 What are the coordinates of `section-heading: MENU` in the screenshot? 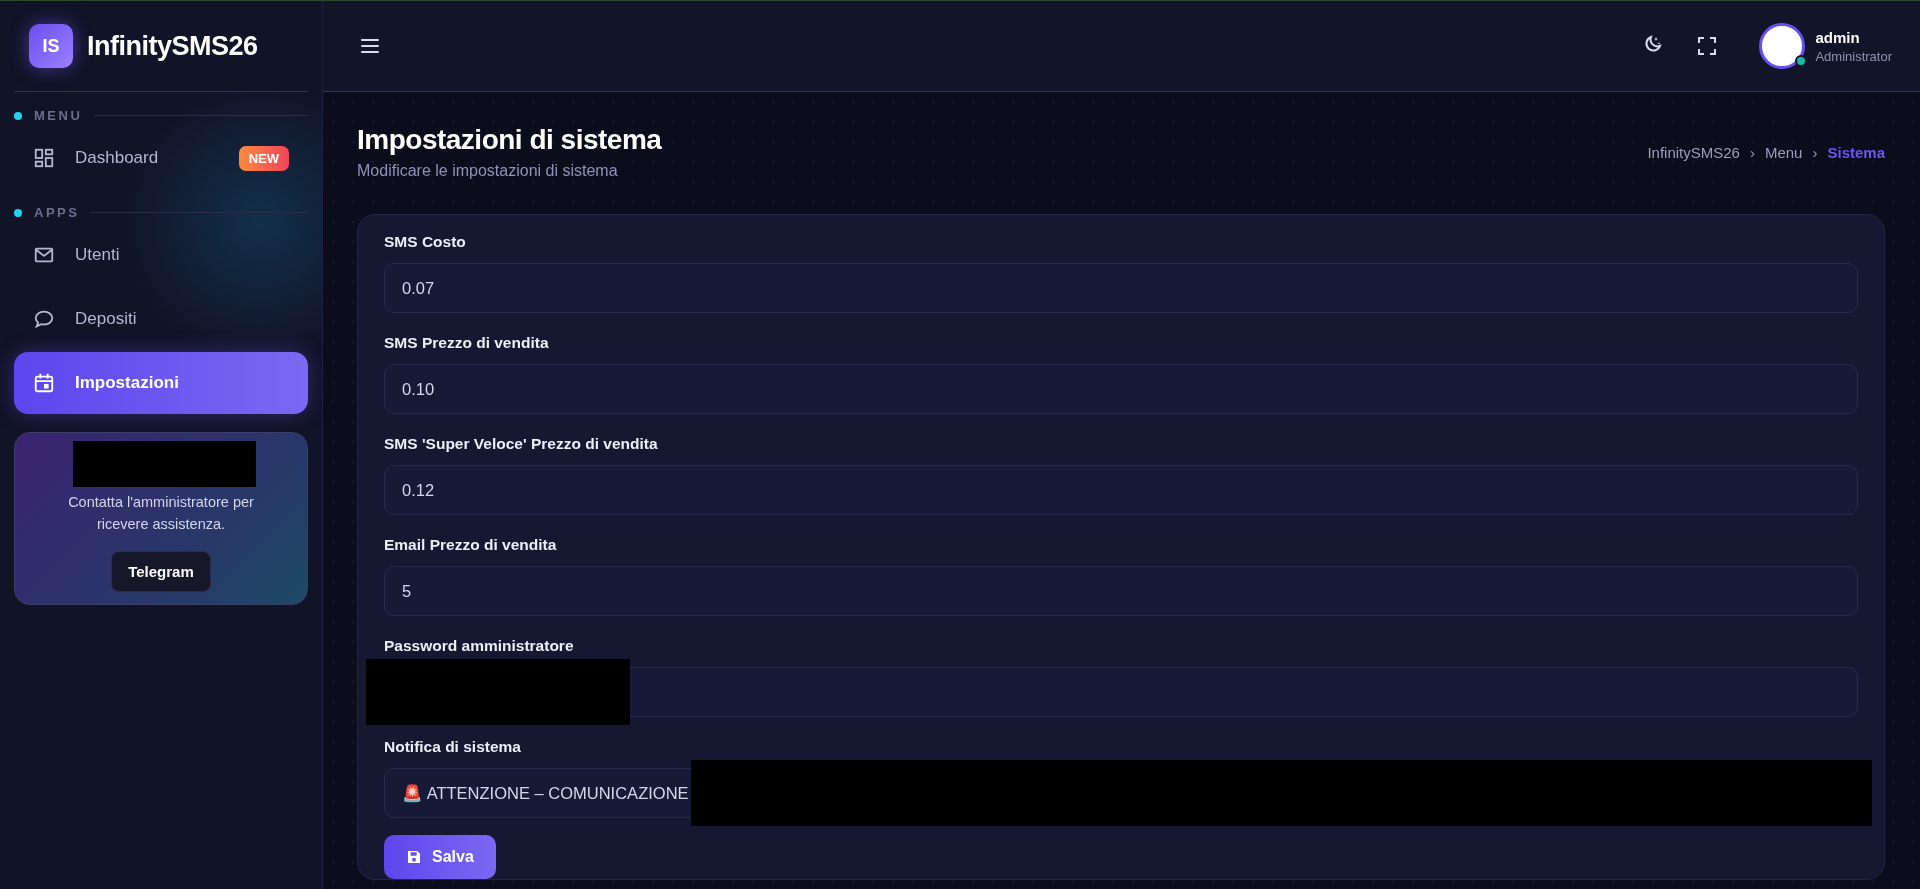 It's located at (58, 115).